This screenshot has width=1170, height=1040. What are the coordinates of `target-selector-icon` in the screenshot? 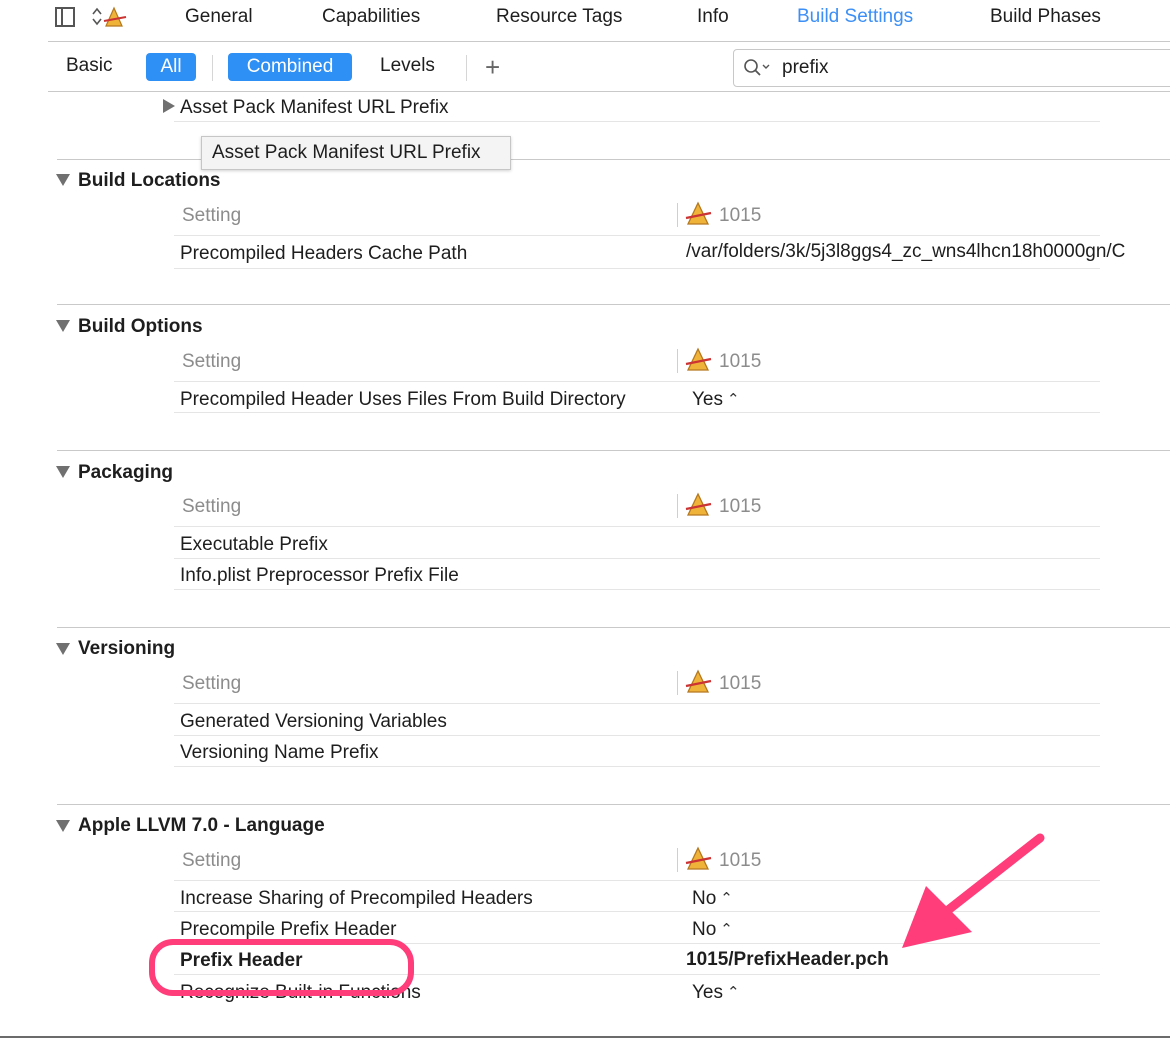 It's located at (110, 17).